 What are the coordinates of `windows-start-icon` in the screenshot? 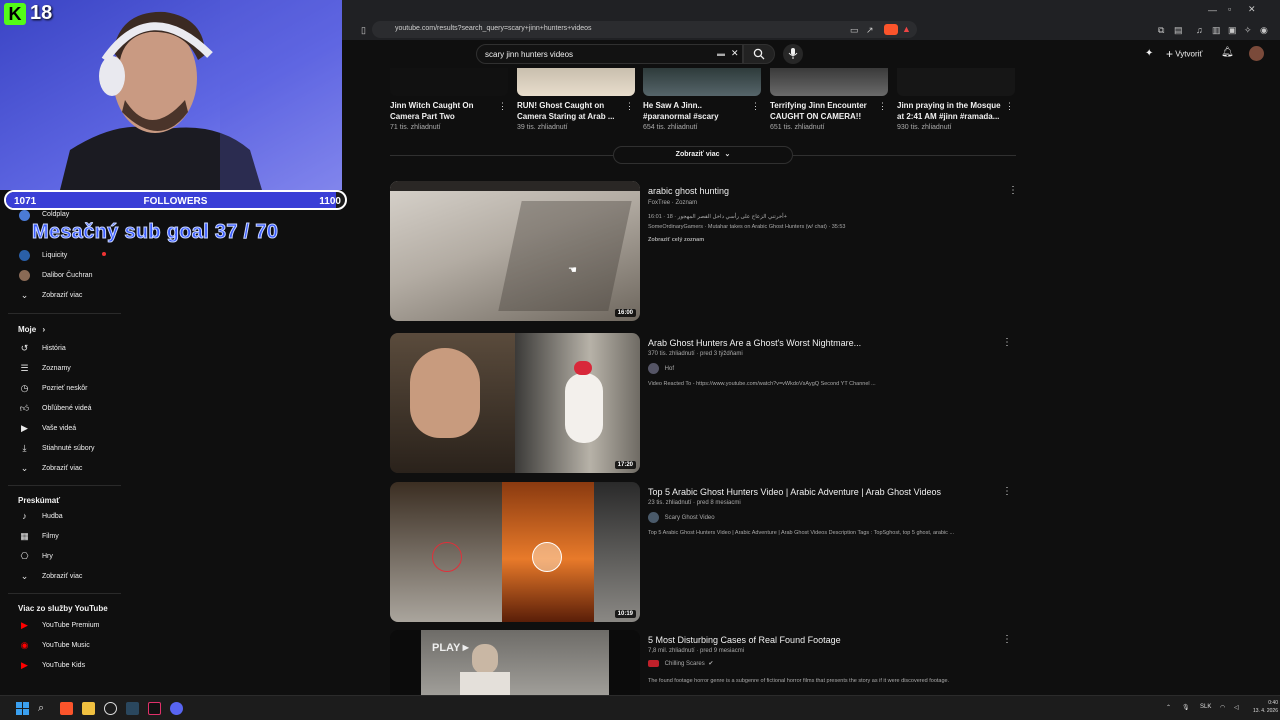 It's located at (22, 708).